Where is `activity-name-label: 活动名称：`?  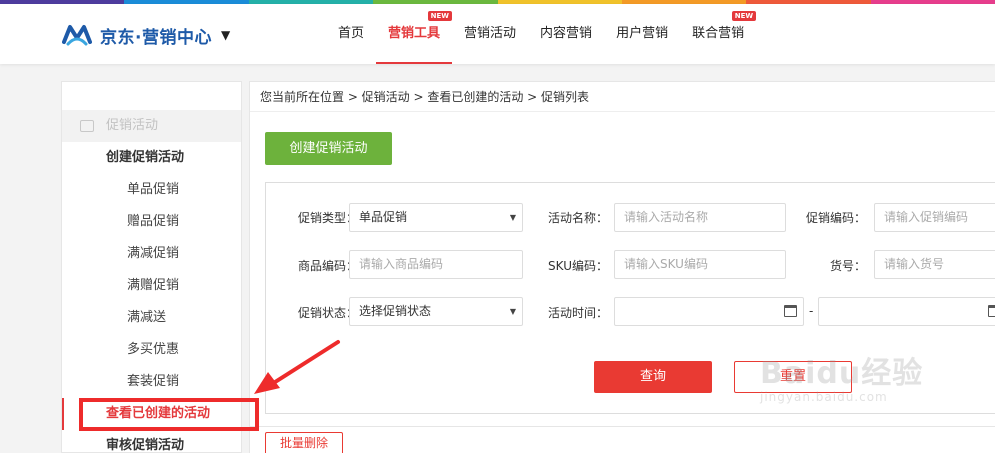 activity-name-label: 活动名称： is located at coordinates (577, 218).